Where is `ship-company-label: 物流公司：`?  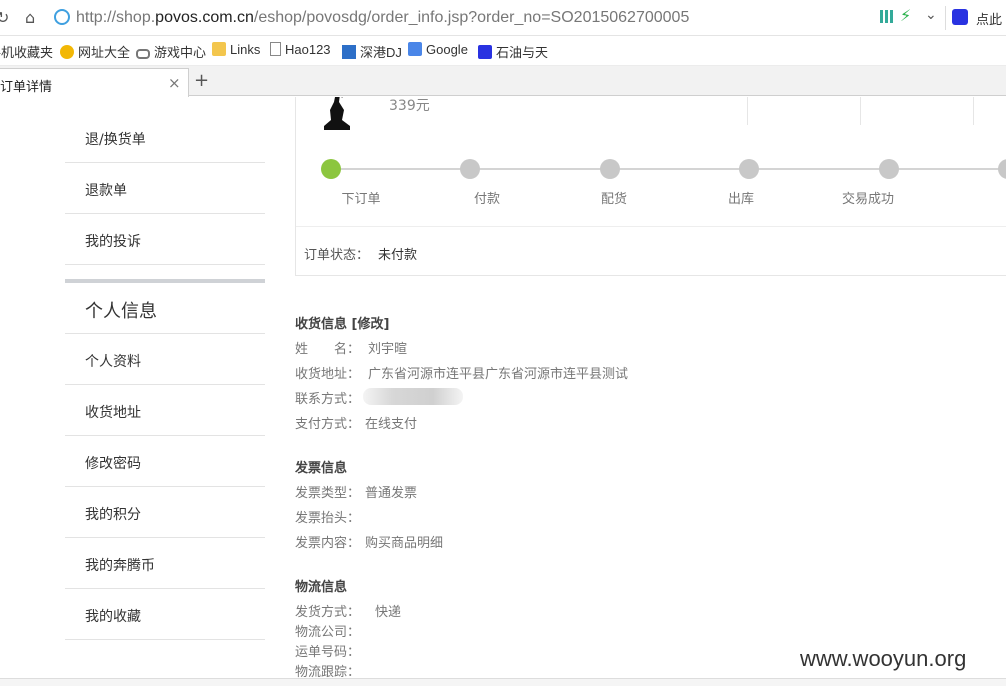 ship-company-label: 物流公司： is located at coordinates (328, 632).